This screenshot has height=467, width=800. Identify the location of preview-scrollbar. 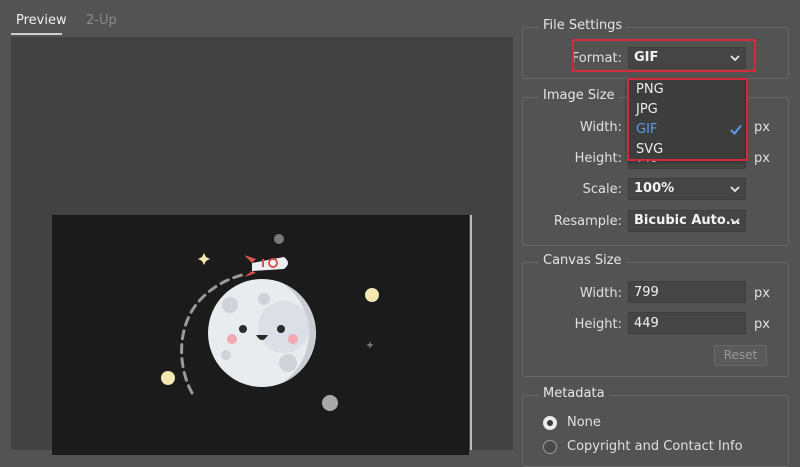
(471, 332).